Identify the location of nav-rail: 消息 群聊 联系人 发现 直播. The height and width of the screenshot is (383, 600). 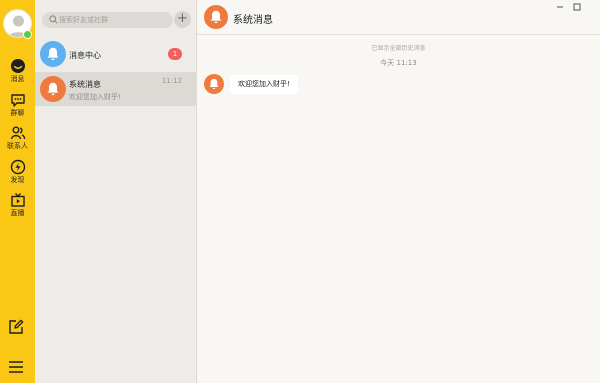
(17, 191).